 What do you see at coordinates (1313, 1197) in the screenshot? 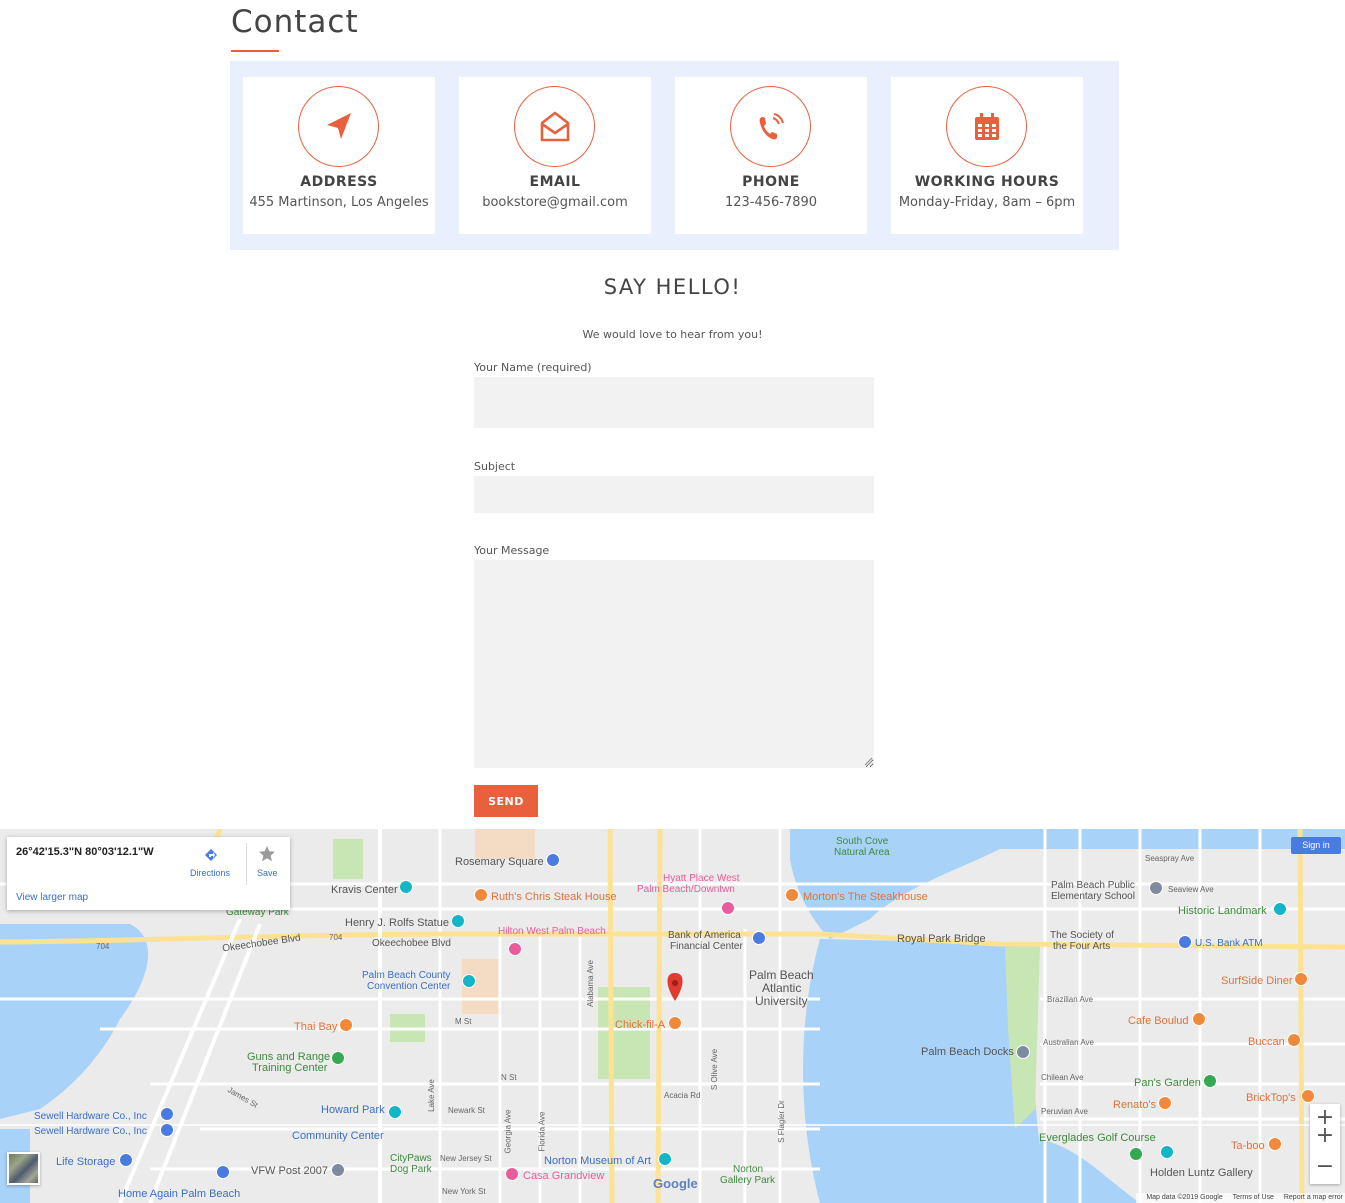
I see `report-error-link: Report a map error` at bounding box center [1313, 1197].